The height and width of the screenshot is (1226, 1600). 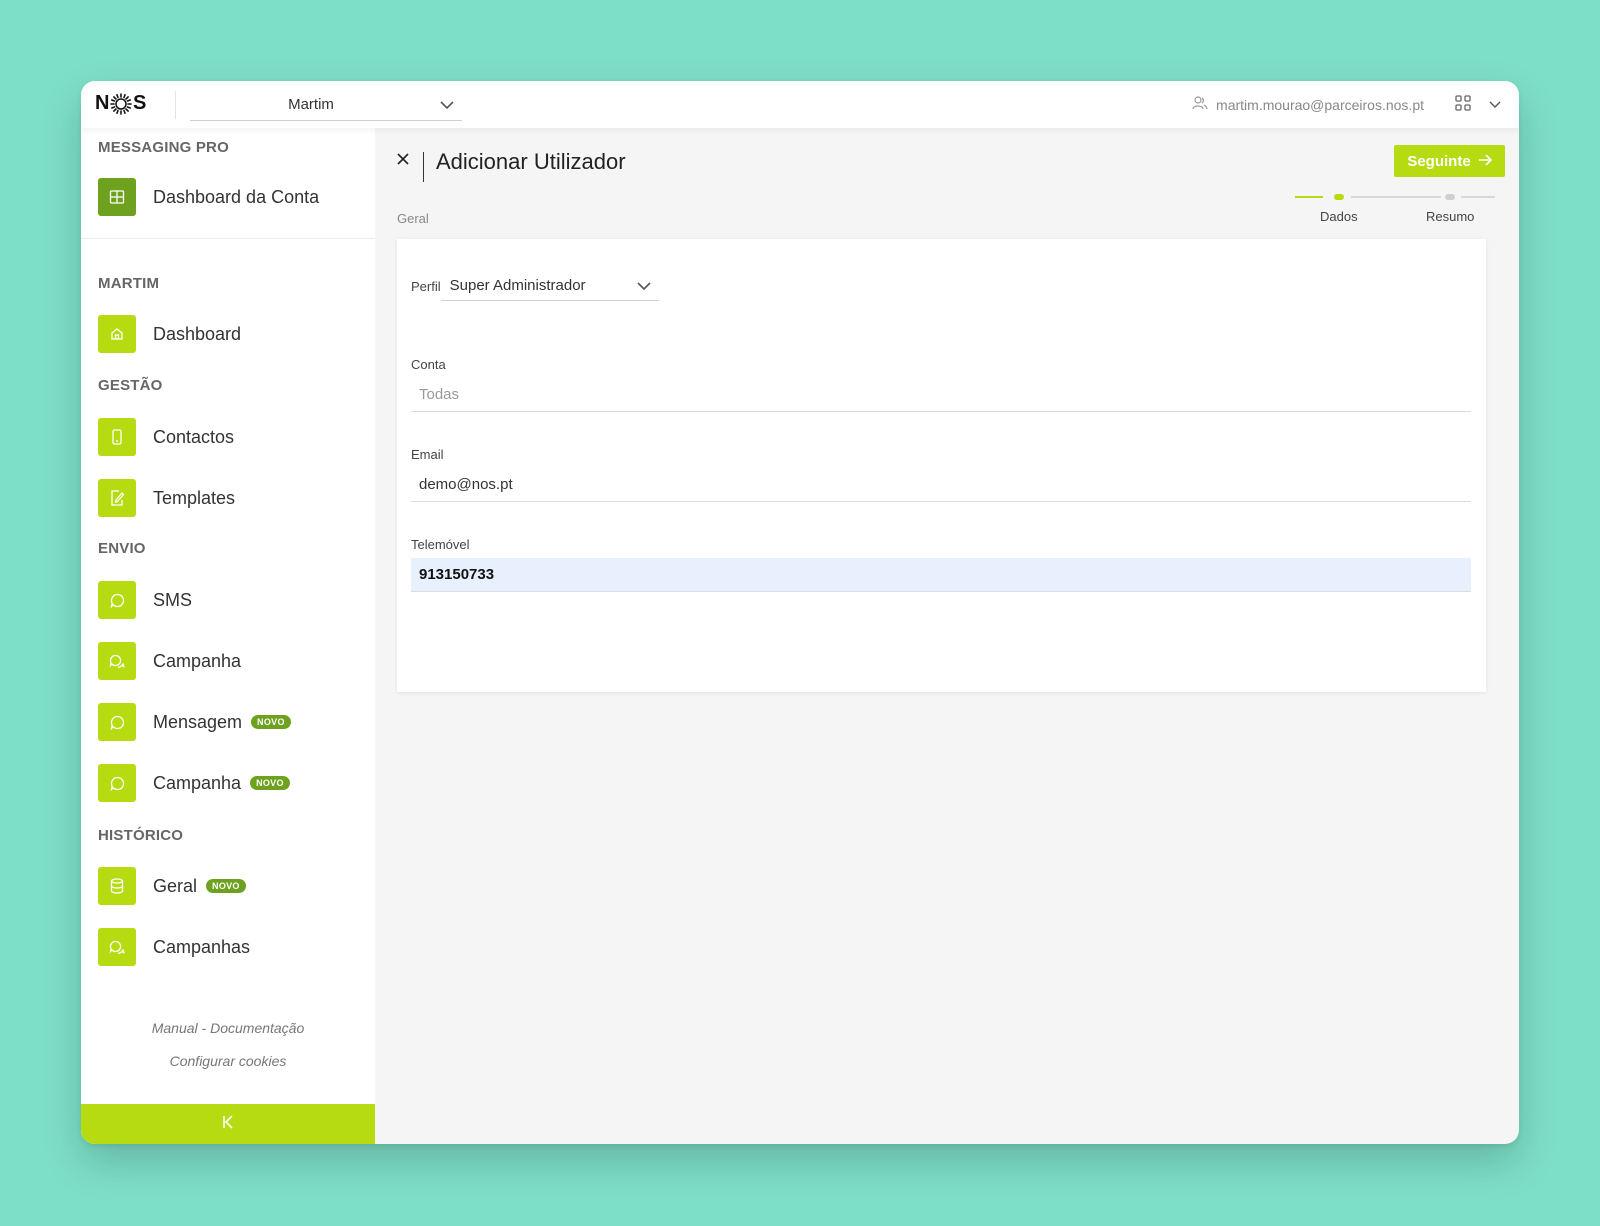 I want to click on sidebar-item-label: Dashboard da Conta, so click(x=236, y=196).